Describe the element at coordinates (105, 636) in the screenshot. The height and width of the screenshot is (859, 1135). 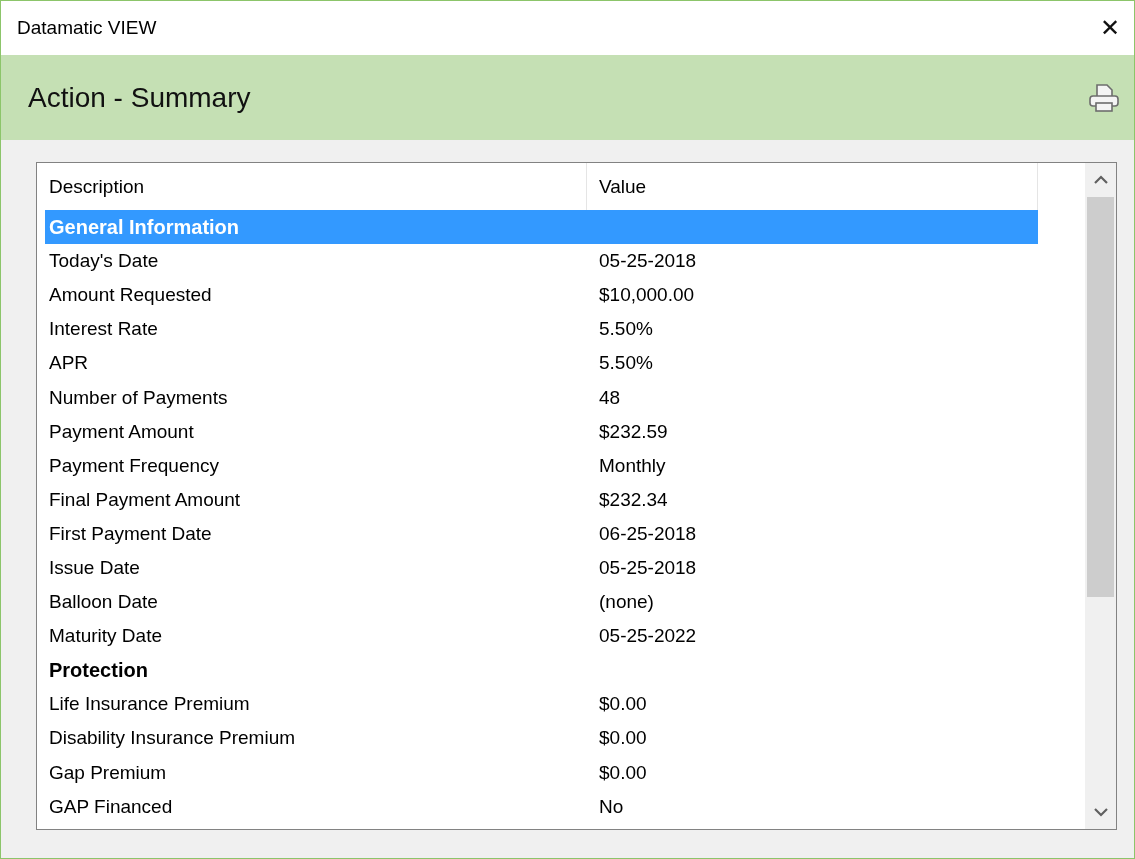
I see `table-cell-text: Maturity Date` at that location.